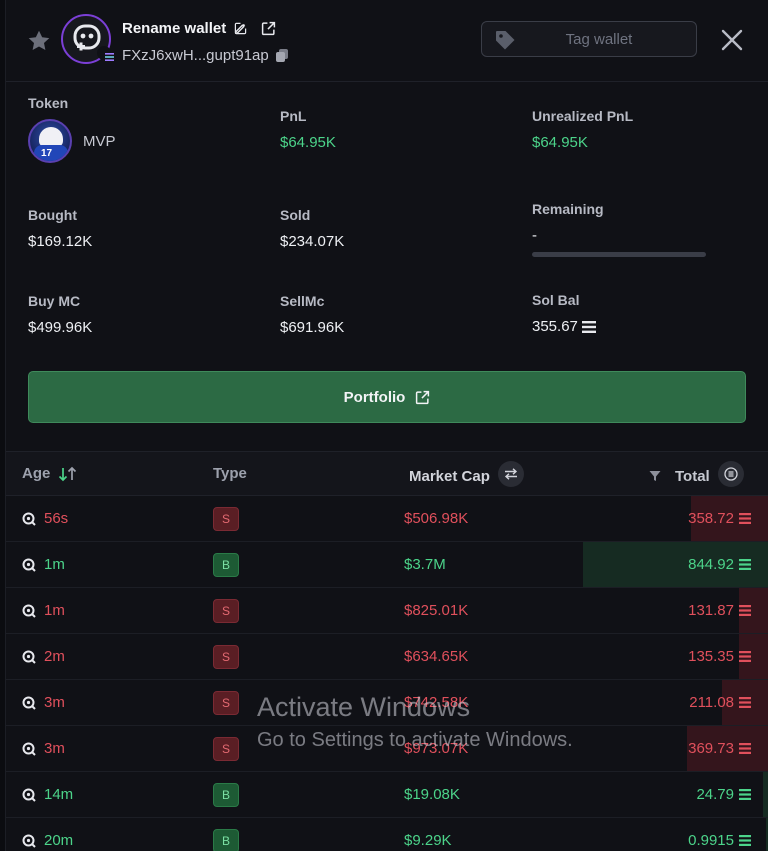  I want to click on sell-mc-label: SellMc, so click(302, 301).